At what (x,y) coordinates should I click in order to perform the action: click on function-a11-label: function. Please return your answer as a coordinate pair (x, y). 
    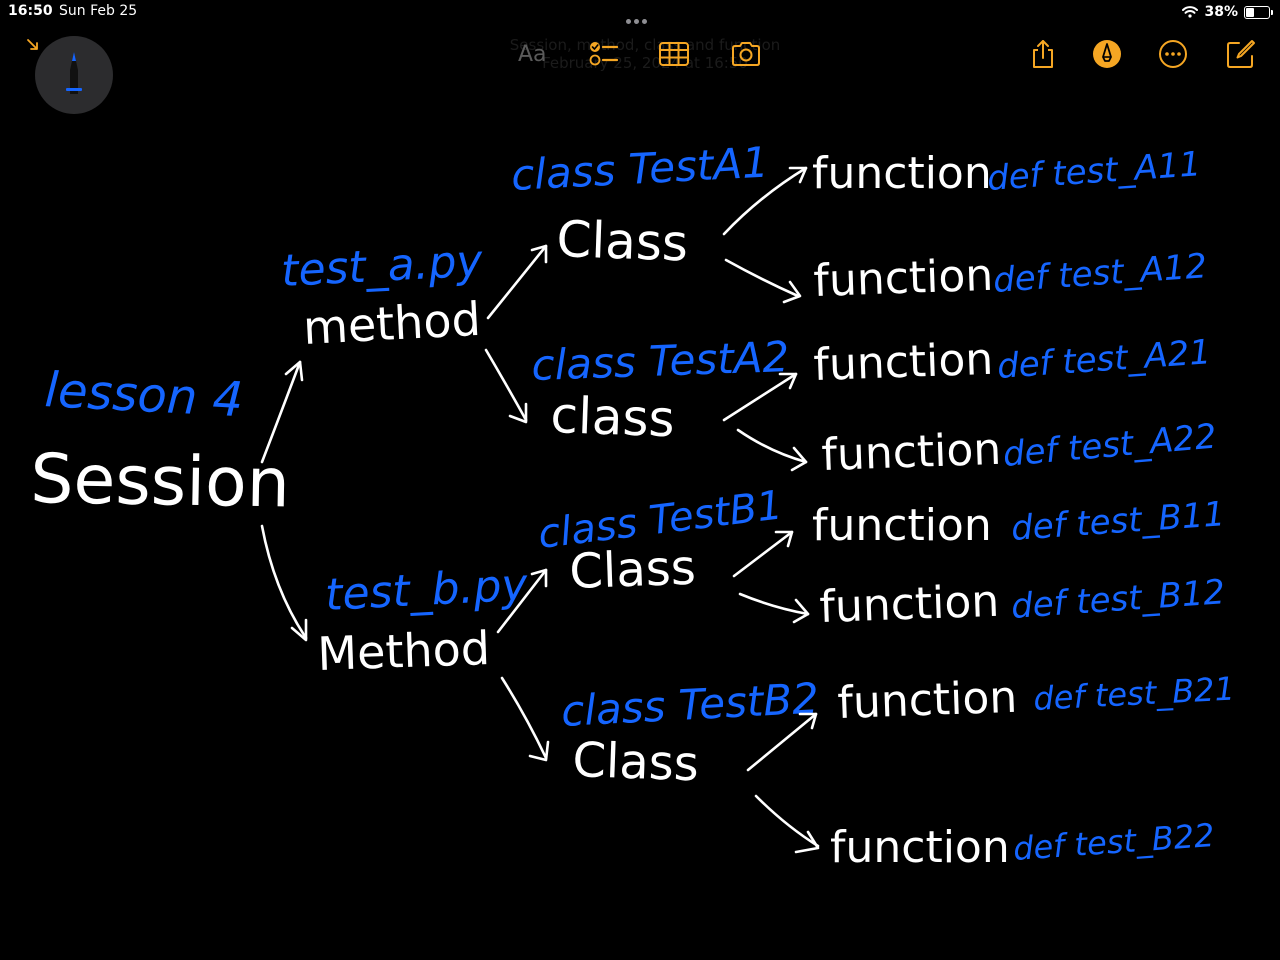
    Looking at the image, I should click on (902, 173).